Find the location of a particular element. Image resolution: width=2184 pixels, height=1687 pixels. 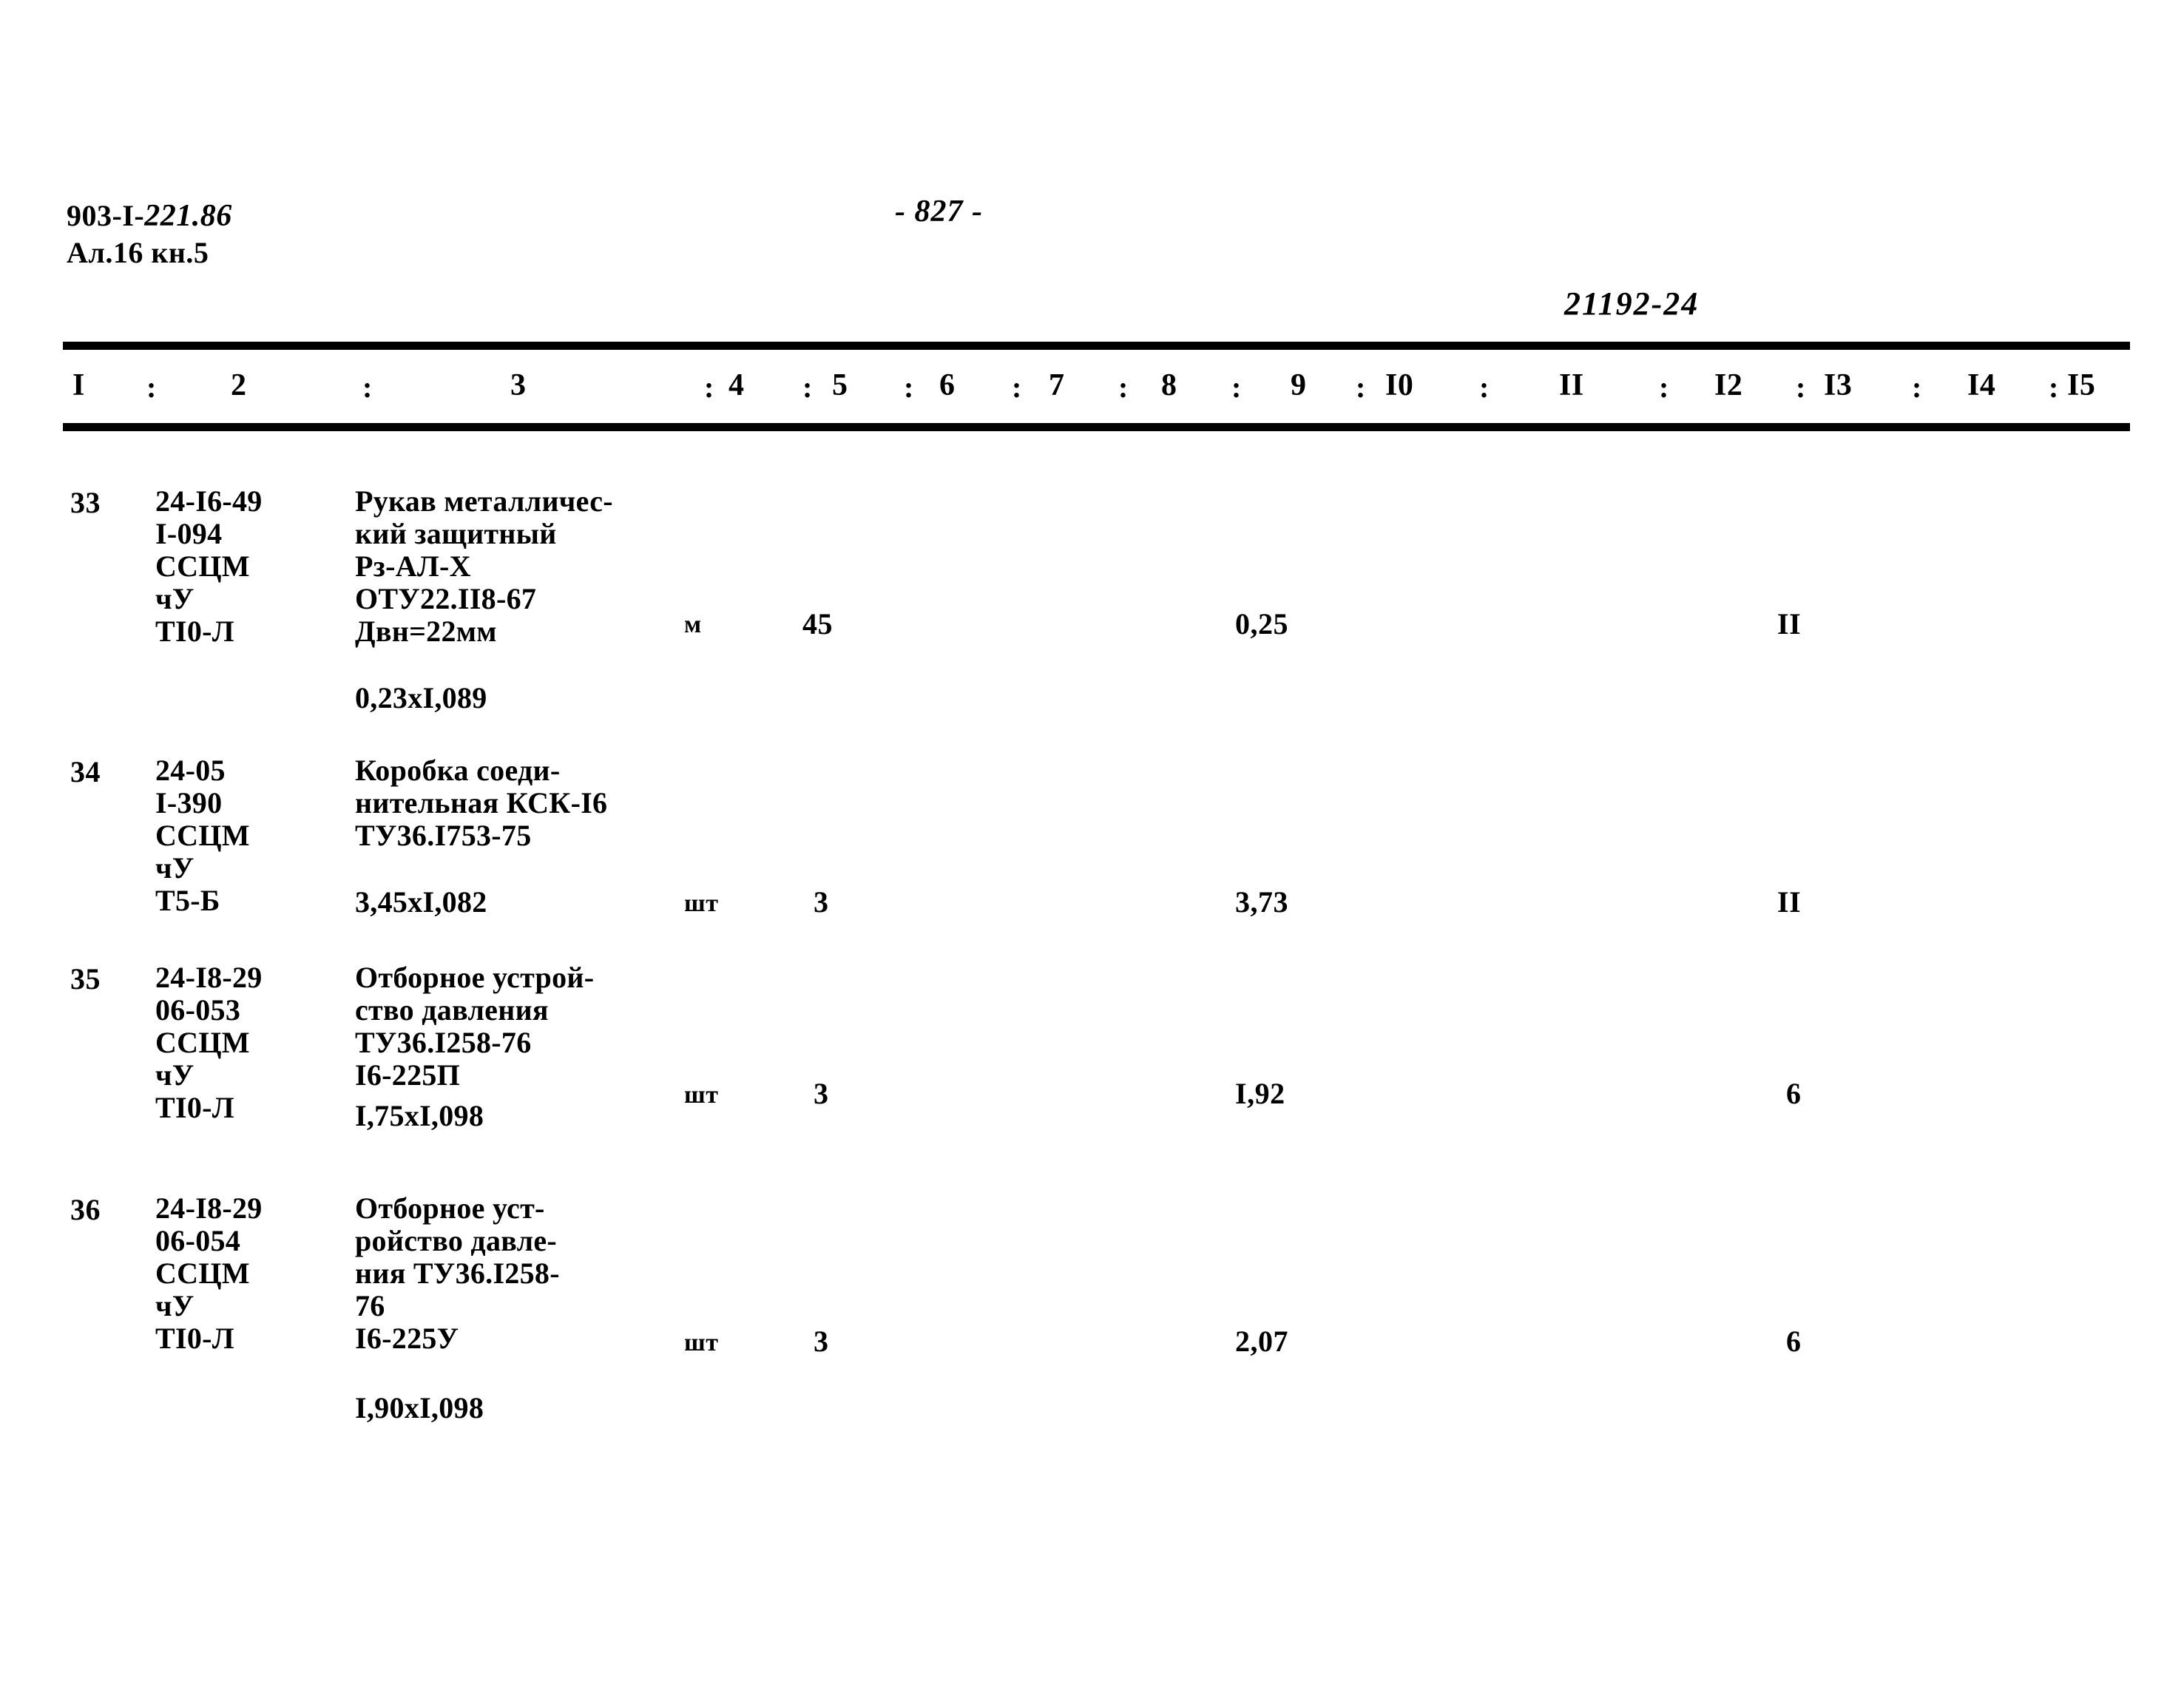

document-code: 903-I-221.86 is located at coordinates (150, 216).